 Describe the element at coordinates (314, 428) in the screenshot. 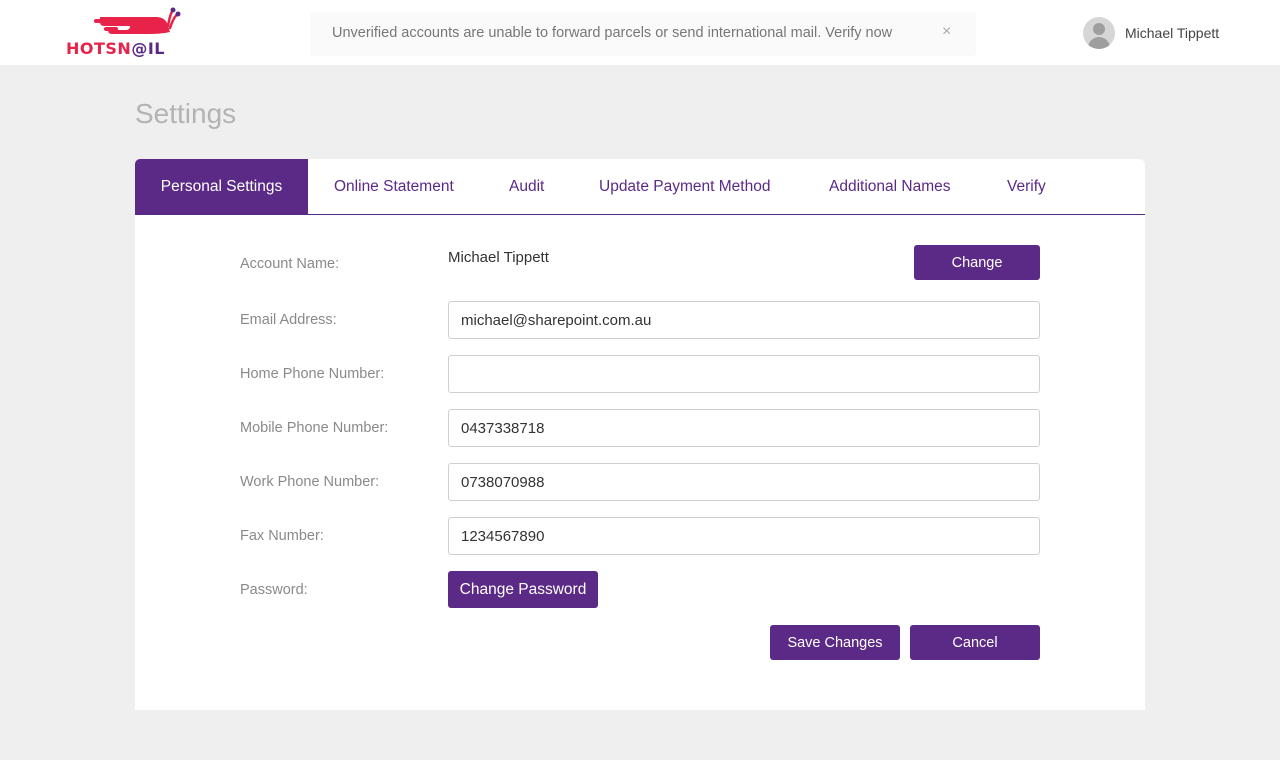

I see `mobile-phone-label: Mobile Phone Number:` at that location.